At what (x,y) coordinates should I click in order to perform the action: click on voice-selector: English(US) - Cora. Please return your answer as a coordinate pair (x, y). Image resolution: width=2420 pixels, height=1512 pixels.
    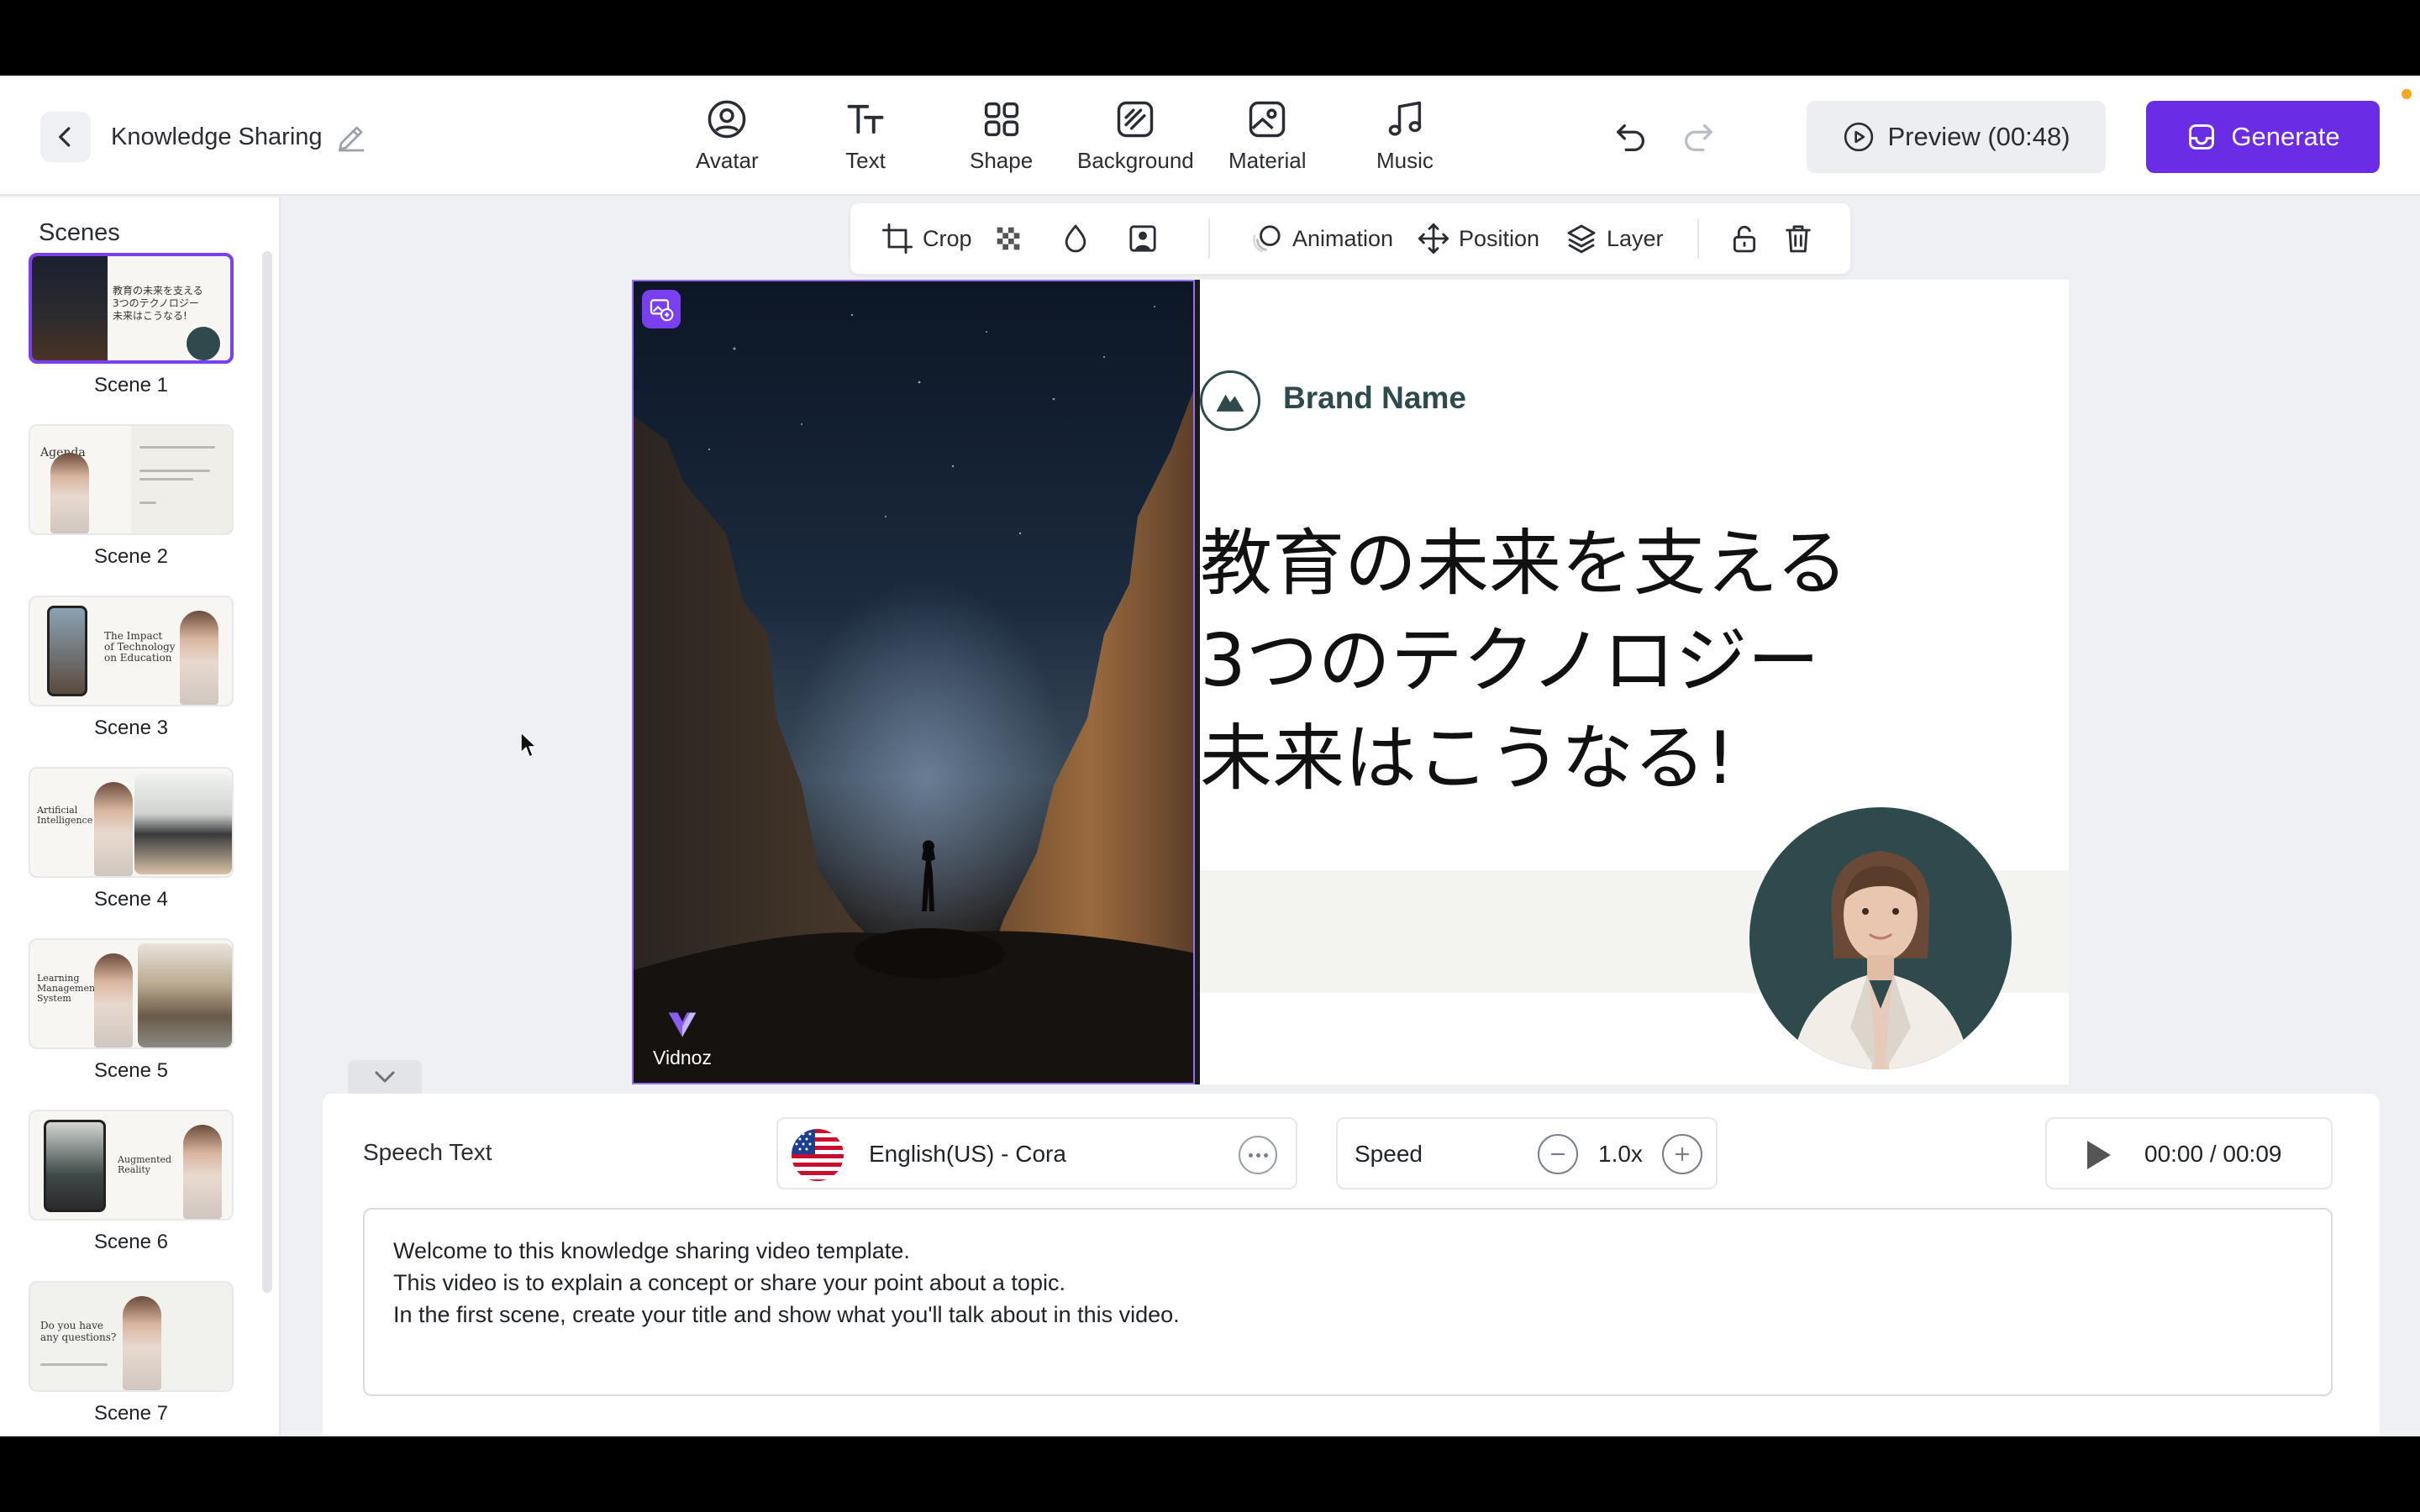
    Looking at the image, I should click on (1036, 1153).